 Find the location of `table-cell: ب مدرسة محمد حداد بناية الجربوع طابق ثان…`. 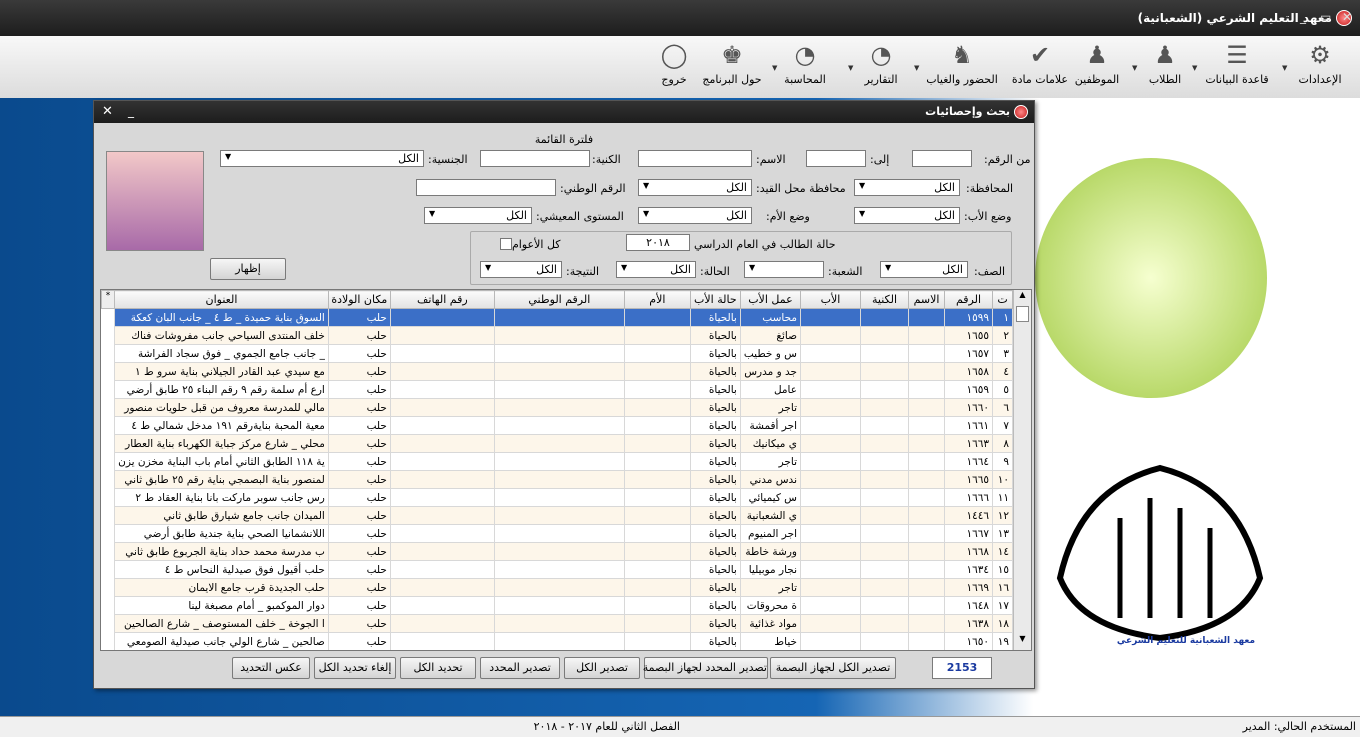

table-cell: ب مدرسة محمد حداد بناية الجربوع طابق ثان… is located at coordinates (221, 551).